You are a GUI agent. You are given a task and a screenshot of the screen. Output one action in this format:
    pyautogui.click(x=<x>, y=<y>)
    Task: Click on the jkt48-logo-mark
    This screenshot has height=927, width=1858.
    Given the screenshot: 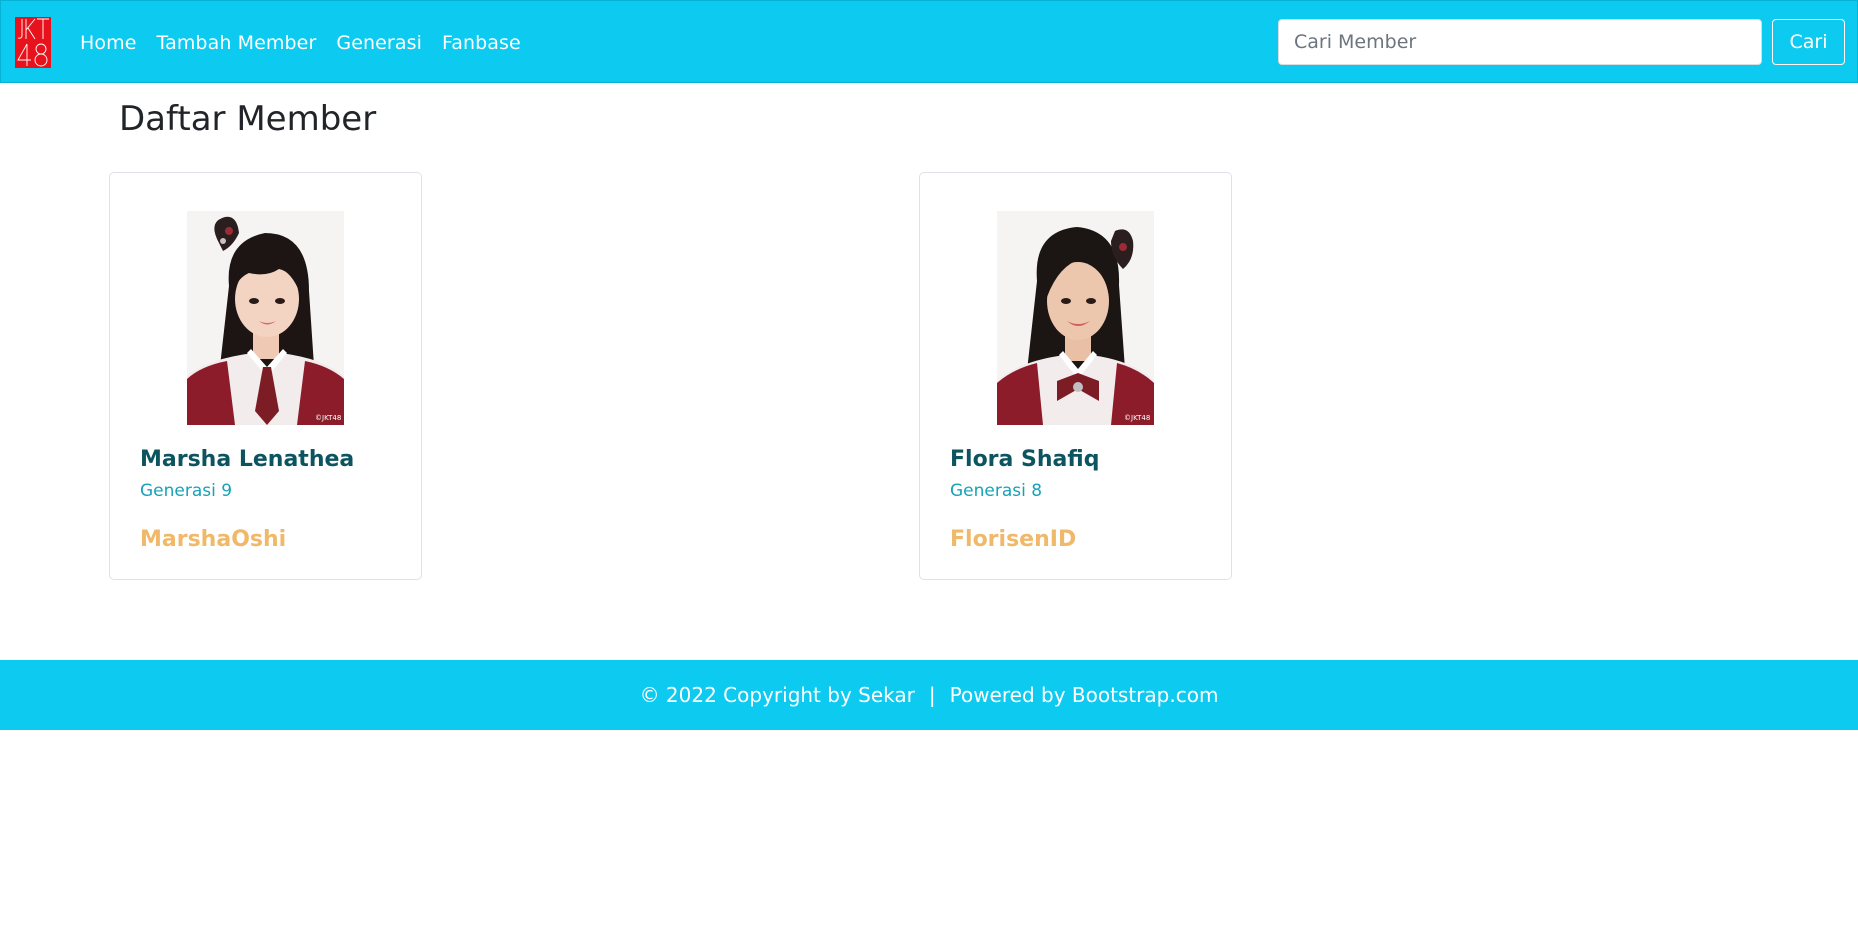 What is the action you would take?
    pyautogui.click(x=33, y=42)
    